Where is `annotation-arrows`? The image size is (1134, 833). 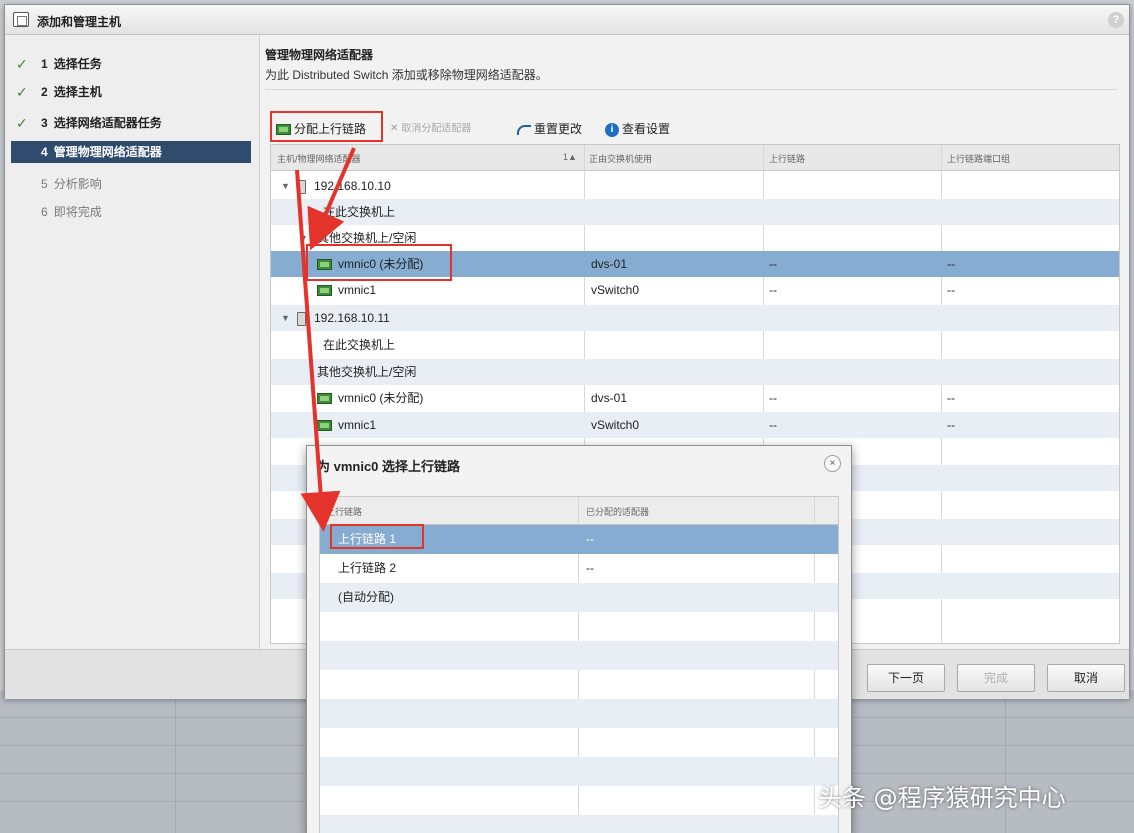 annotation-arrows is located at coordinates (325, 339).